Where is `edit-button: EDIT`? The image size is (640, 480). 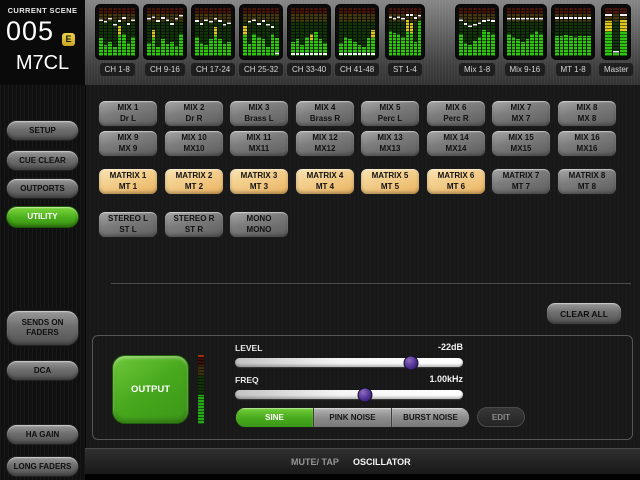
edit-button: EDIT is located at coordinates (501, 417).